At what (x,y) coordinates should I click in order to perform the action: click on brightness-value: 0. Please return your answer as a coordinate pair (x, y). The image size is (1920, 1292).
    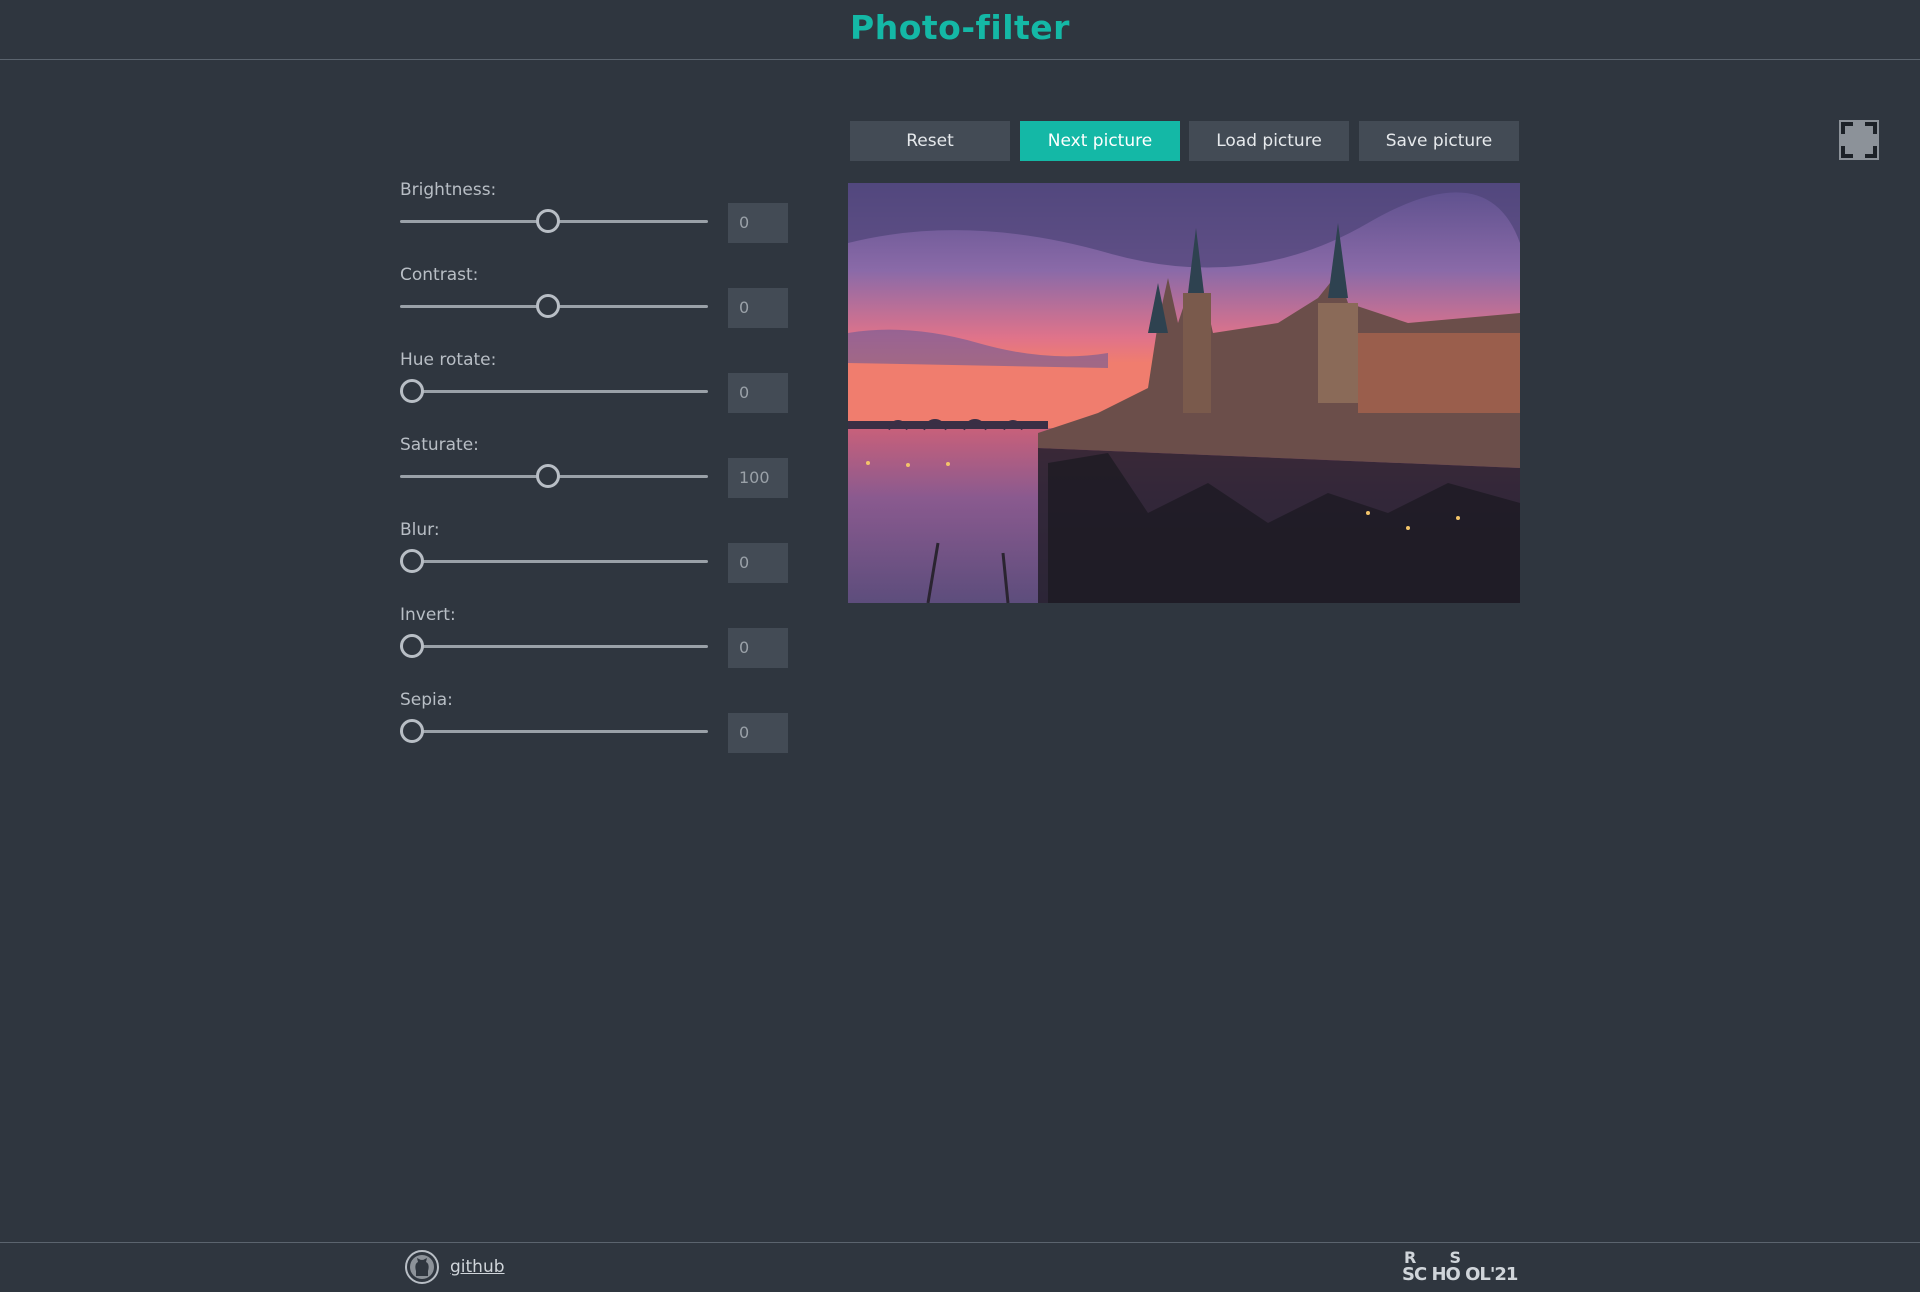
    Looking at the image, I should click on (758, 223).